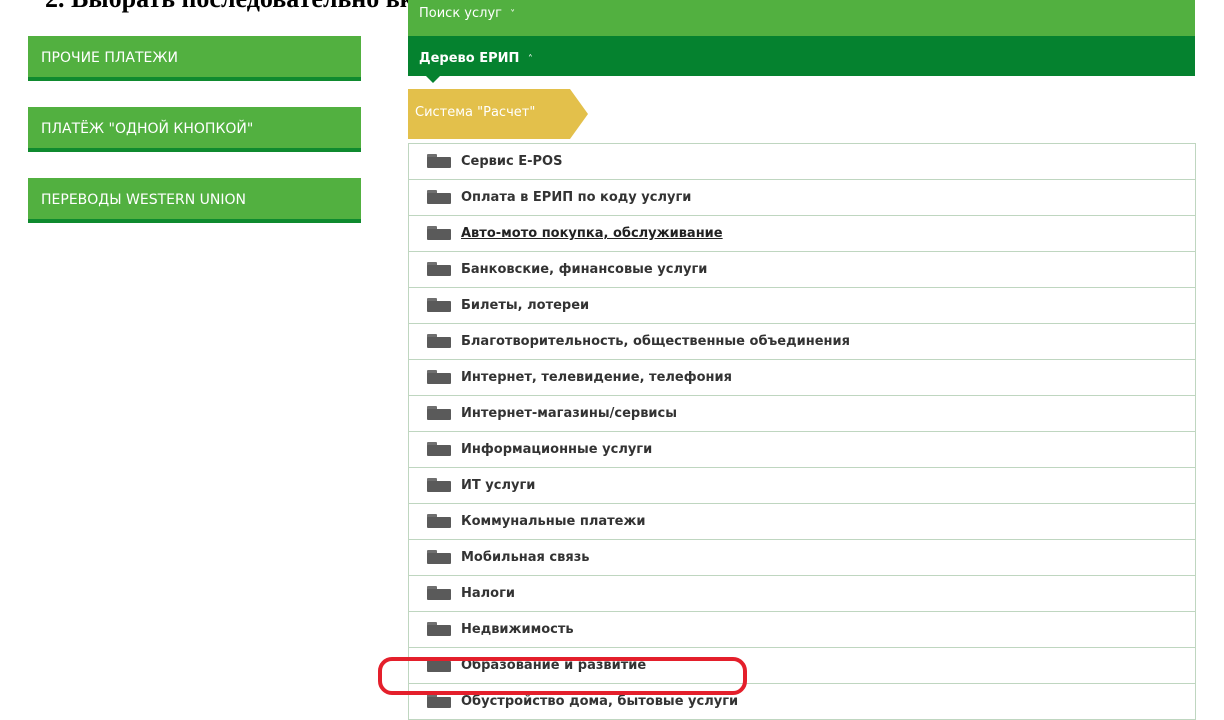  Describe the element at coordinates (802, 414) in the screenshot. I see `tree-item: Интернет-магазины/сервисы` at that location.